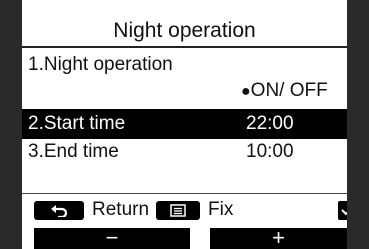 This screenshot has height=249, width=369. I want to click on device-bezel-right, so click(358, 124).